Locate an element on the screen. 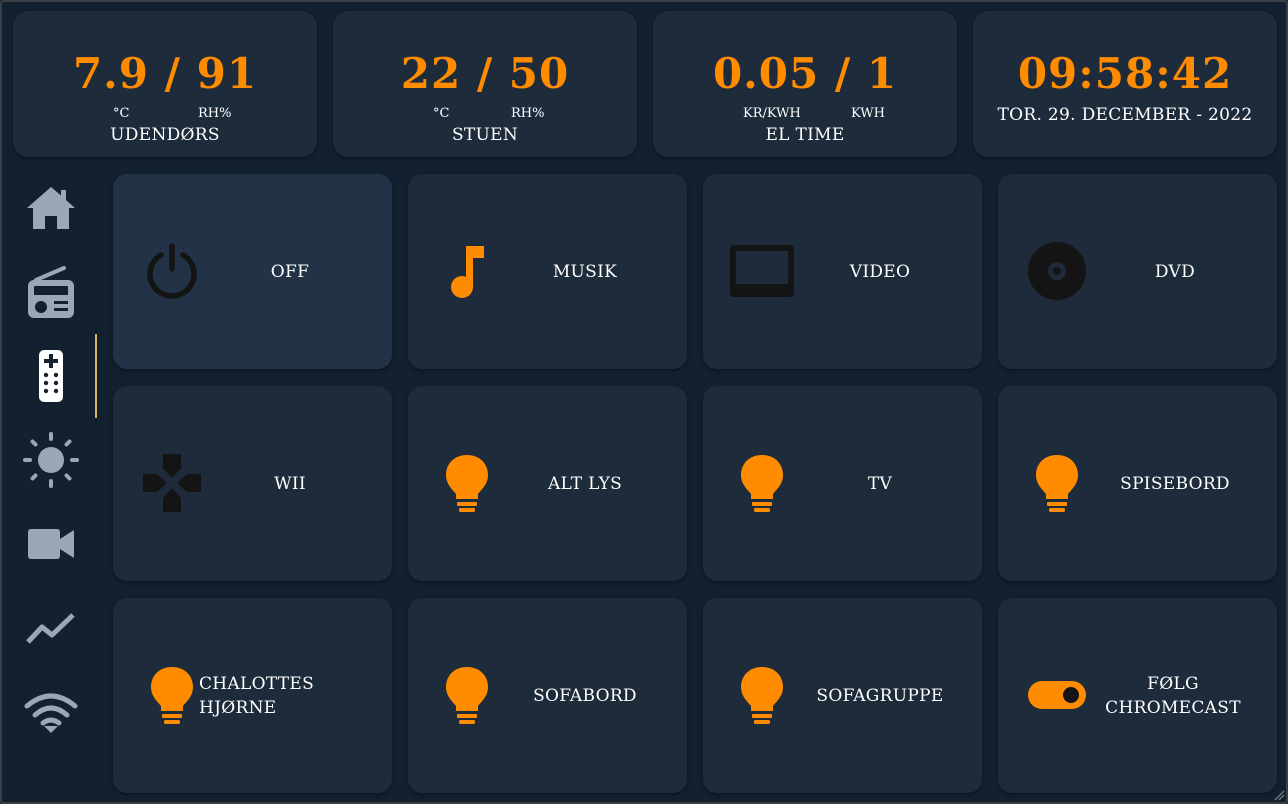 The image size is (1288, 804). music-note-icon is located at coordinates (467, 272).